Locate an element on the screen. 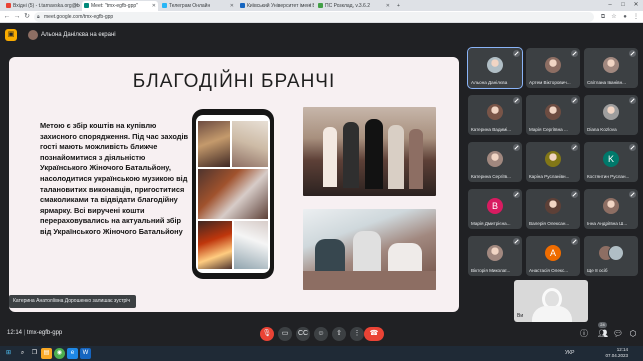  minimize-button: – is located at coordinates (610, 5).